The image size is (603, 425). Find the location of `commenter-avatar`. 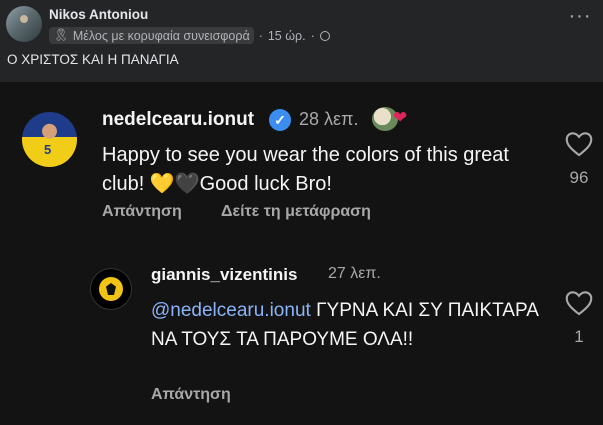

commenter-avatar is located at coordinates (49, 139).